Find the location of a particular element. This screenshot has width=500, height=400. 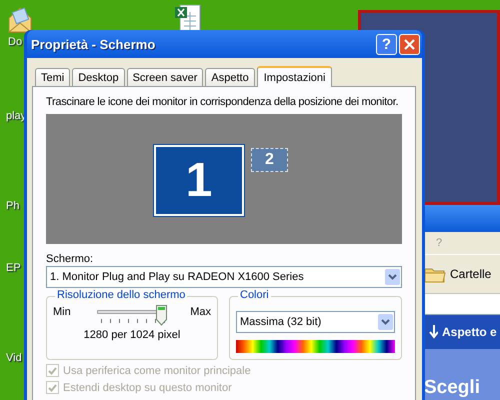

tab: Temi is located at coordinates (52, 77).